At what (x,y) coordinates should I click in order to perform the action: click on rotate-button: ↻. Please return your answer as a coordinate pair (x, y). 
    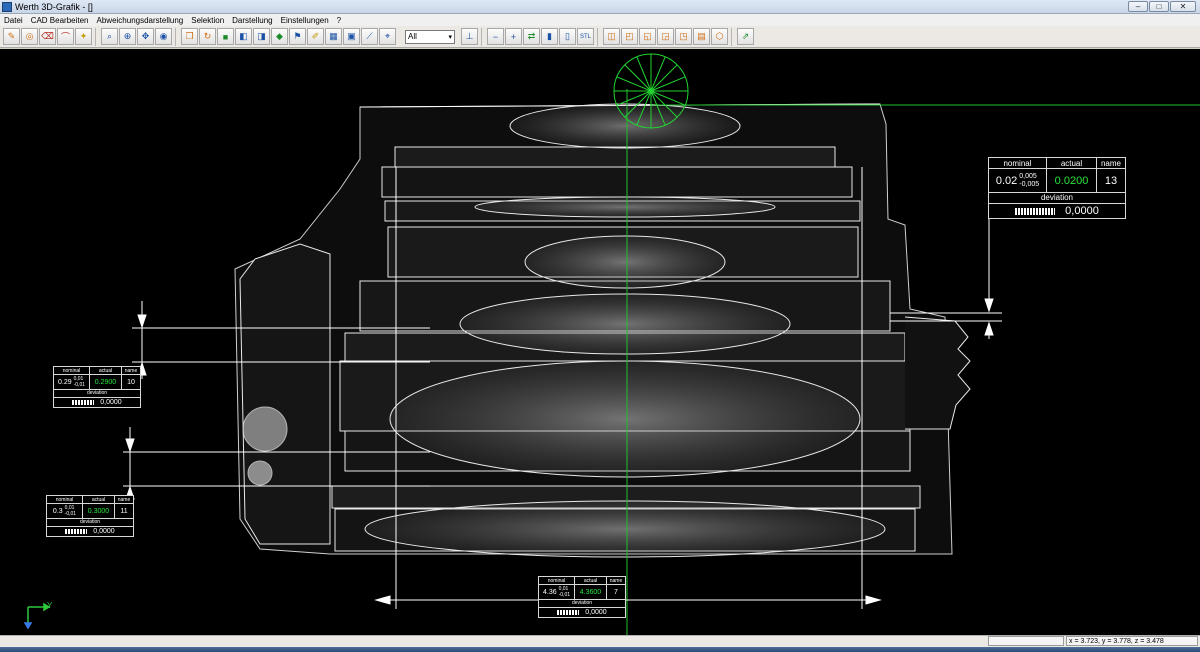
    Looking at the image, I should click on (207, 36).